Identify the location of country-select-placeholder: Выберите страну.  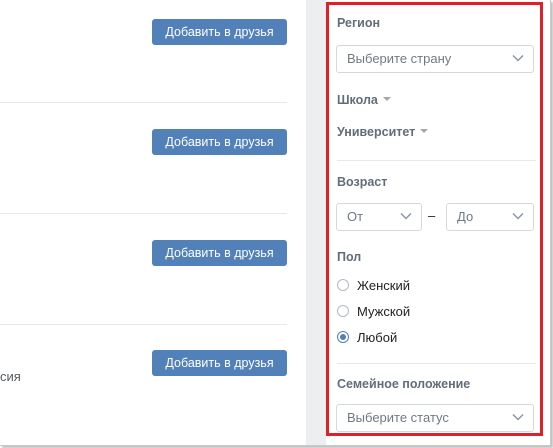
(399, 58).